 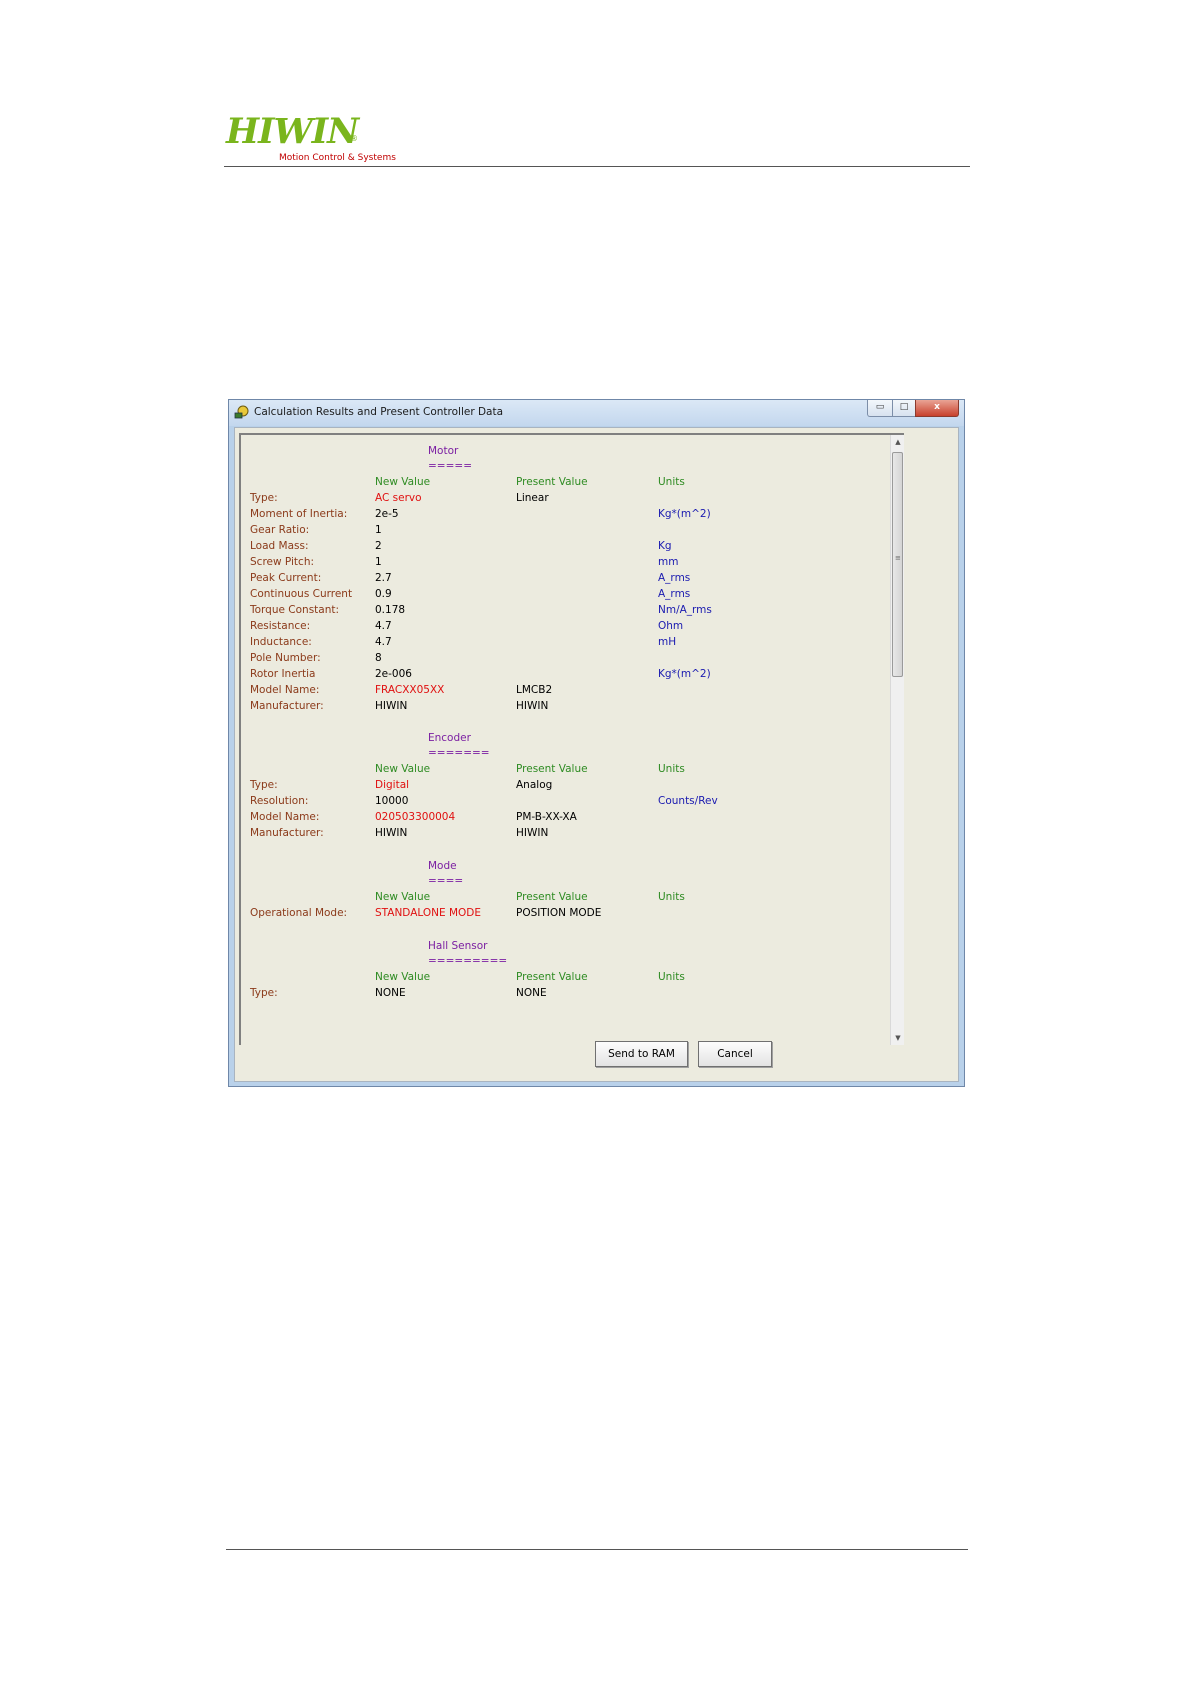 I want to click on encoder-model-name-label: Model Name:, so click(x=285, y=817).